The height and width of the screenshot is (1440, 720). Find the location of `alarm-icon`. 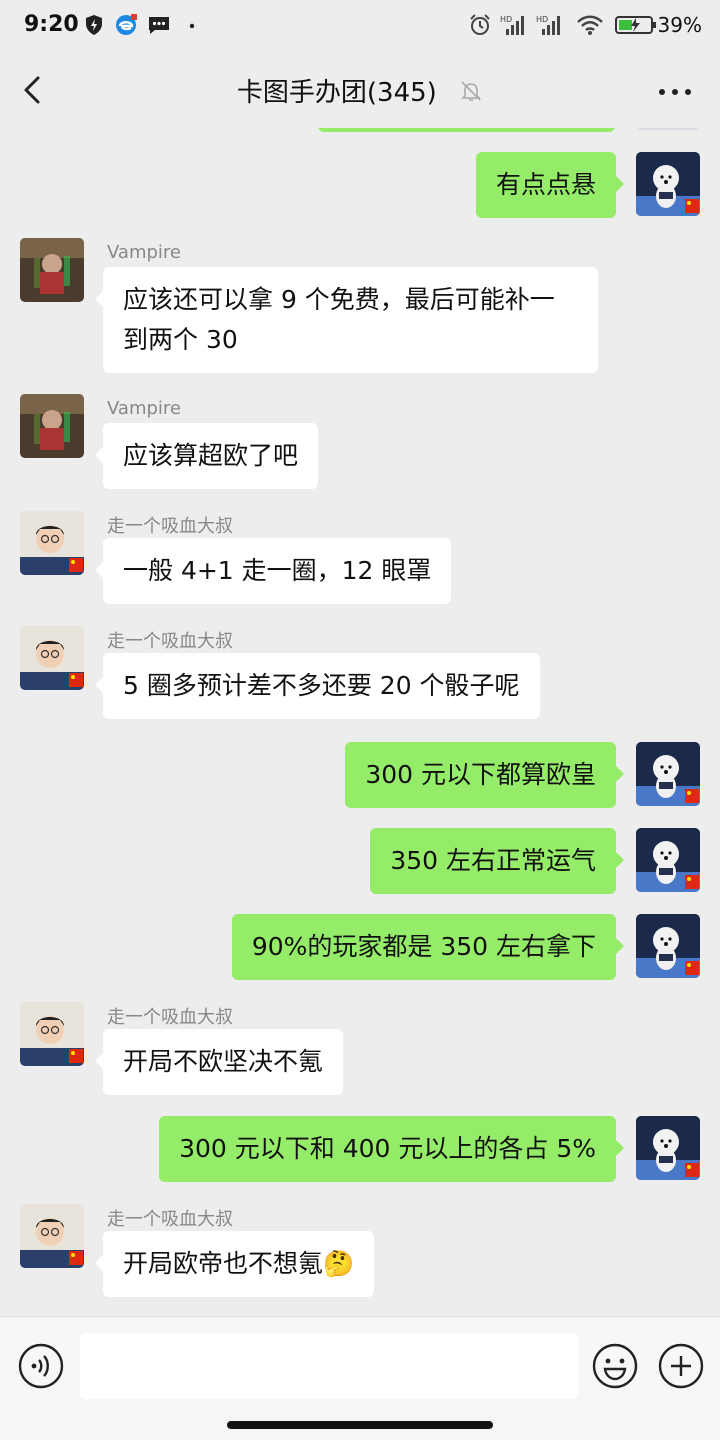

alarm-icon is located at coordinates (480, 24).